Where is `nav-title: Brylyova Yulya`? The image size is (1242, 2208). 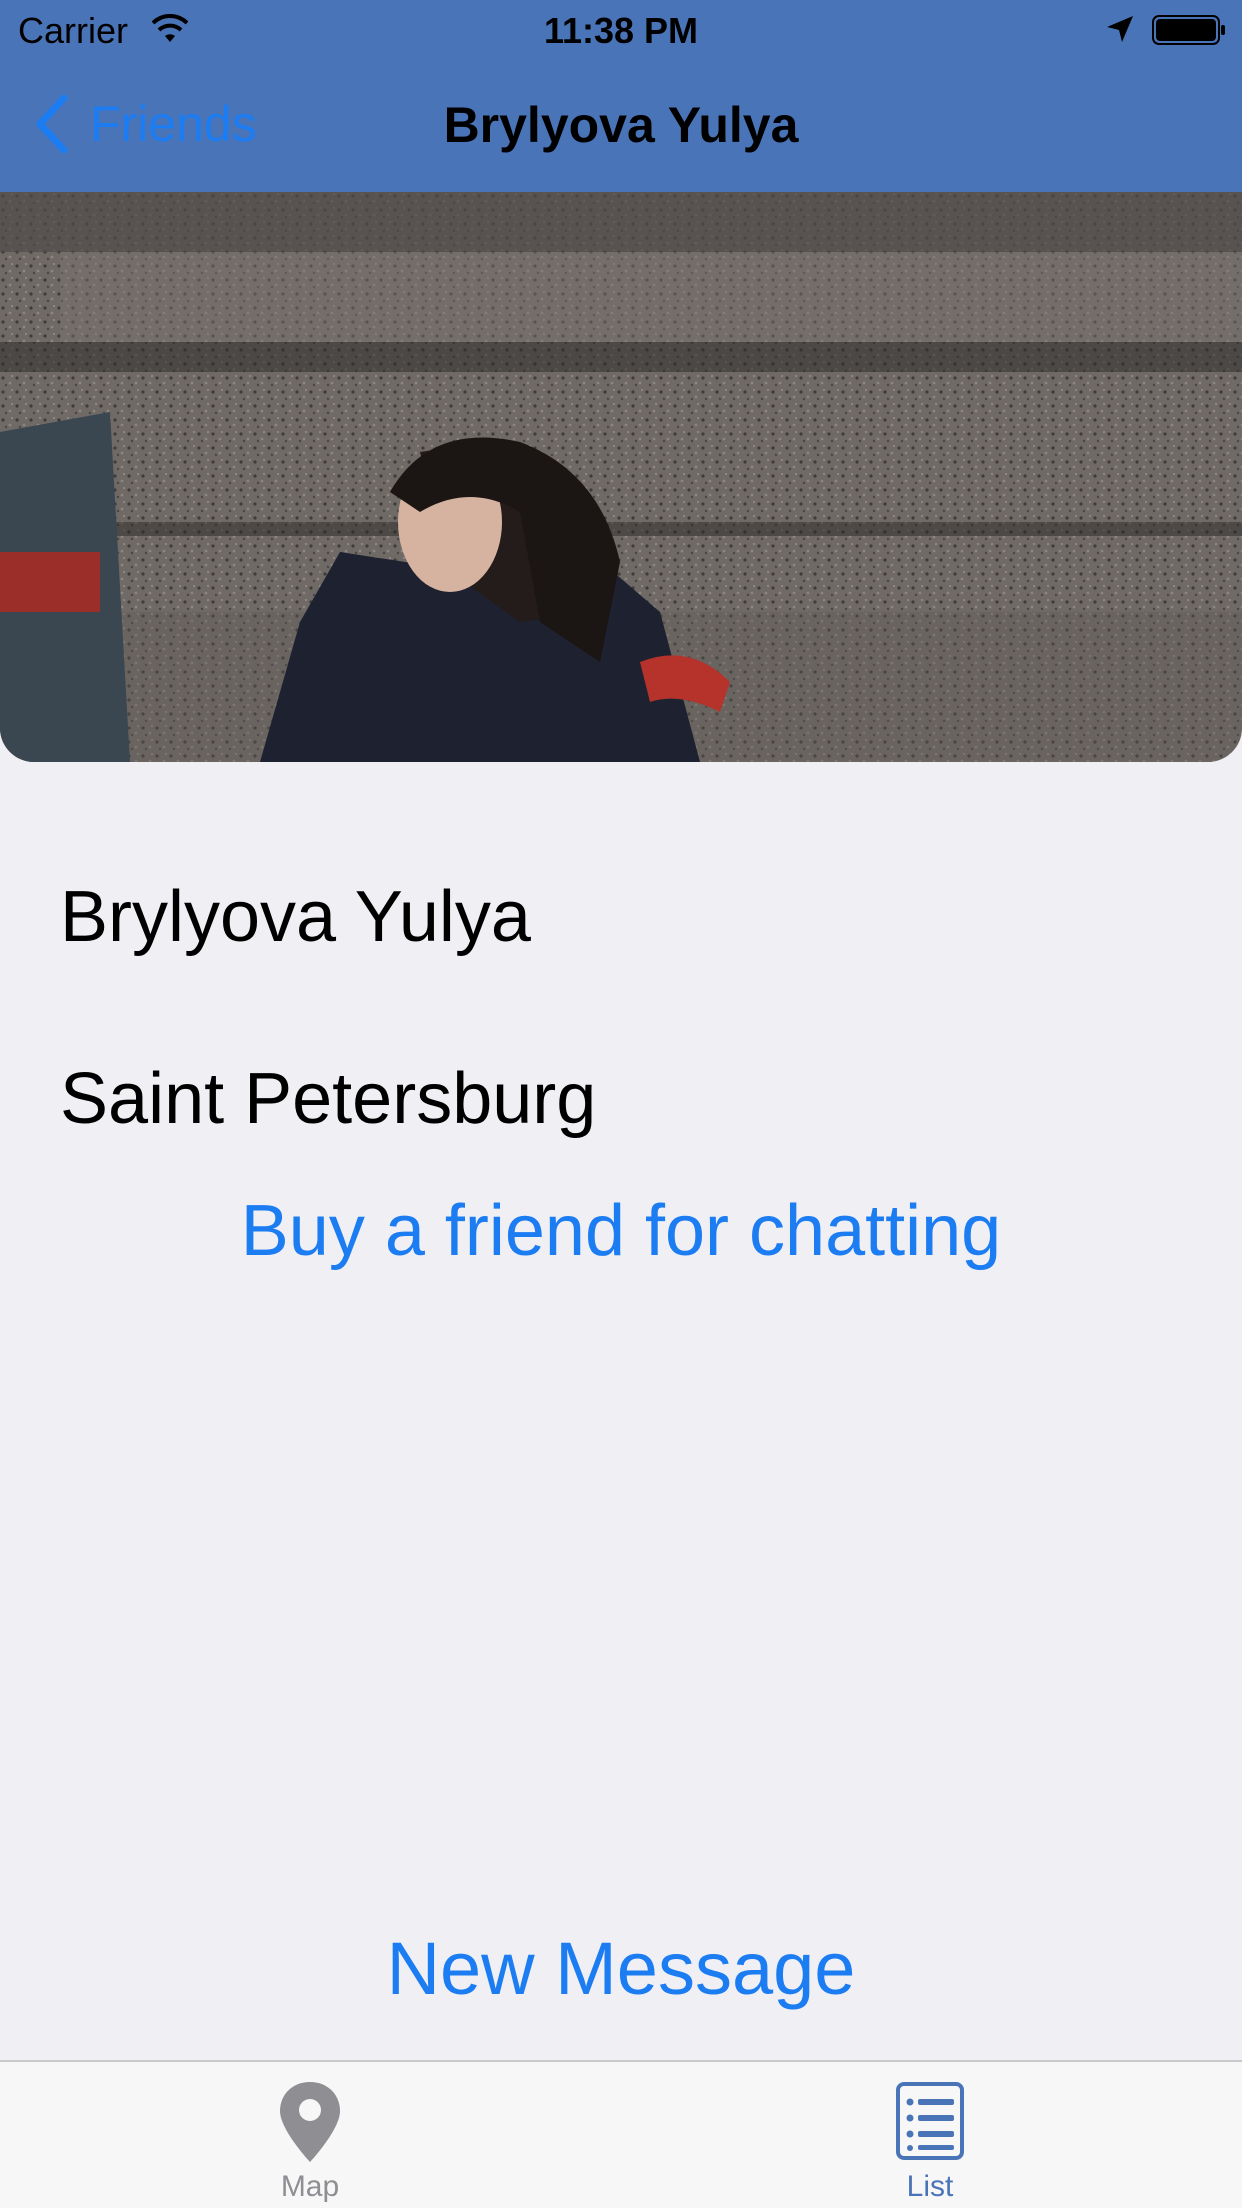 nav-title: Brylyova Yulya is located at coordinates (621, 125).